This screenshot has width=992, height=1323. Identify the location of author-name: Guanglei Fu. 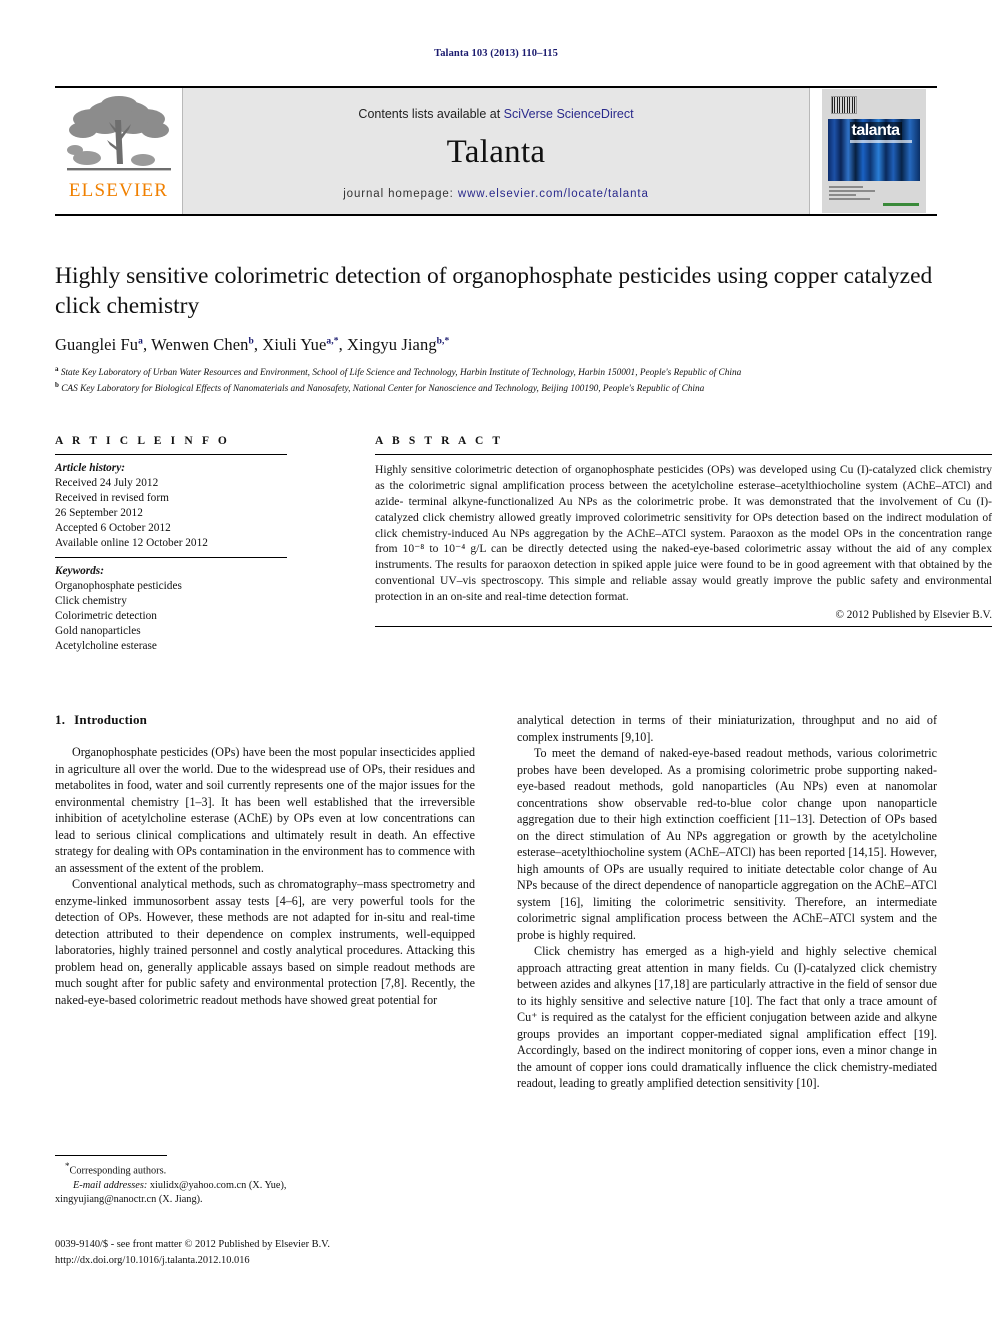
(97, 344).